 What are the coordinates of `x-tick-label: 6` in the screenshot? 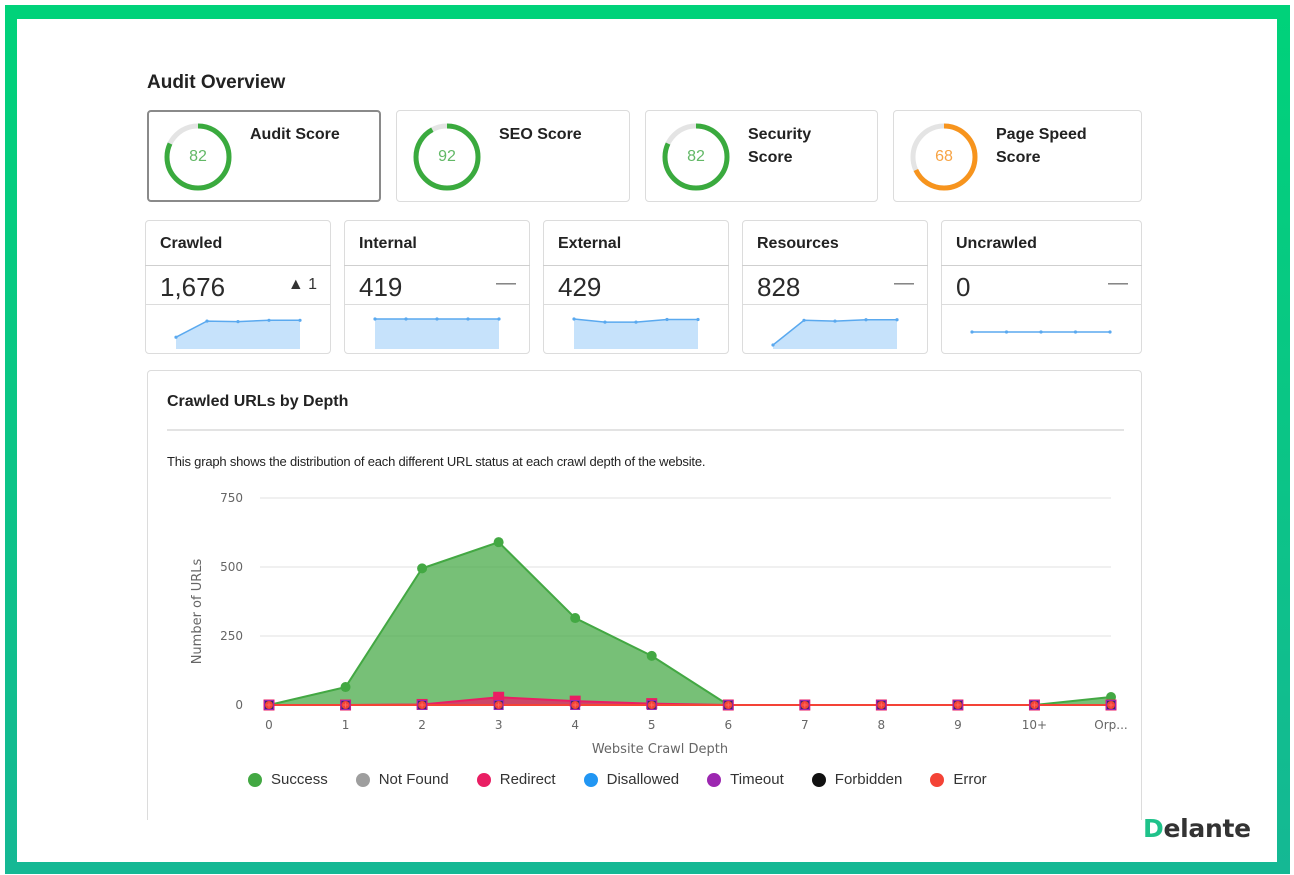 It's located at (728, 725).